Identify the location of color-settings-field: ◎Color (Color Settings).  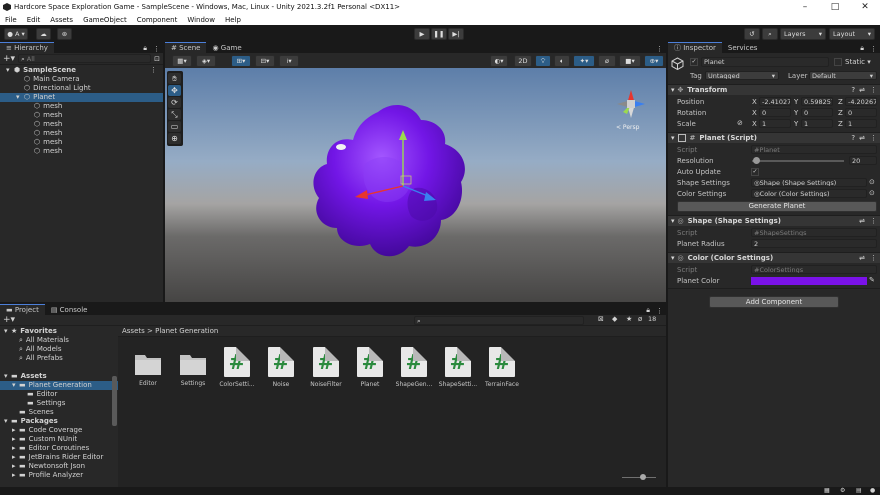
(809, 193).